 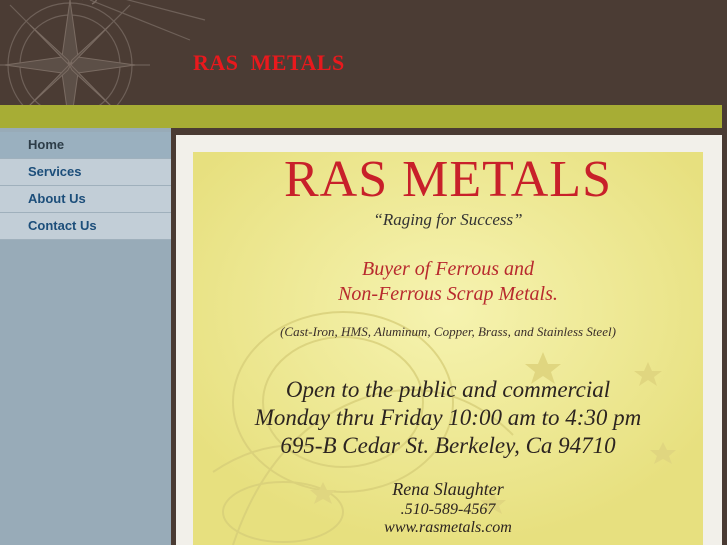 I want to click on flyer-address: 695-B Cedar St. Berkeley, Ca 94710, so click(x=448, y=445).